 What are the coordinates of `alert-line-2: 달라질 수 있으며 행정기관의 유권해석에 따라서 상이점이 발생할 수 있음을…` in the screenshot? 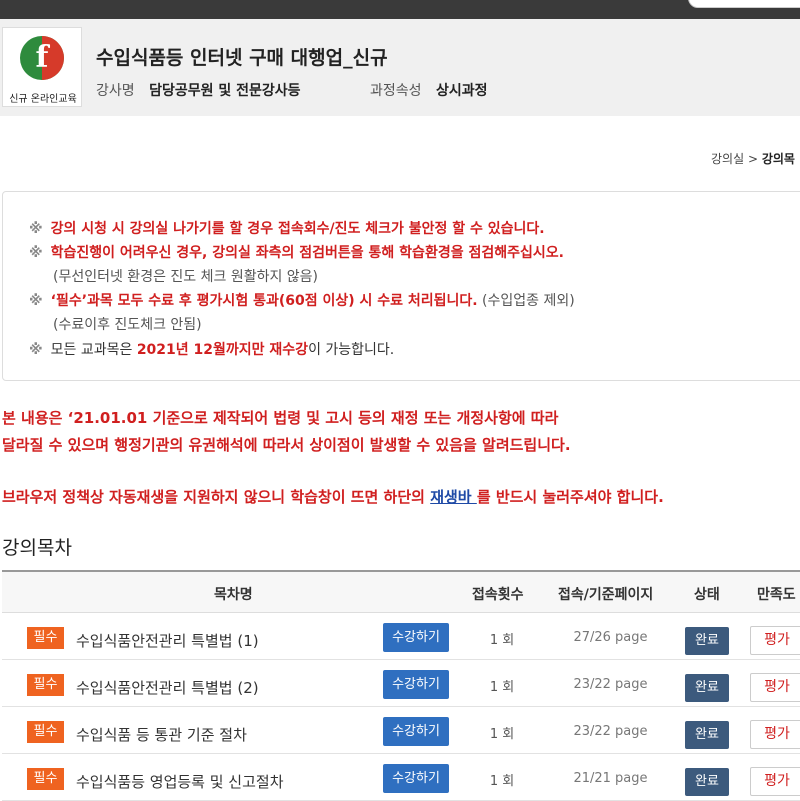 It's located at (286, 445).